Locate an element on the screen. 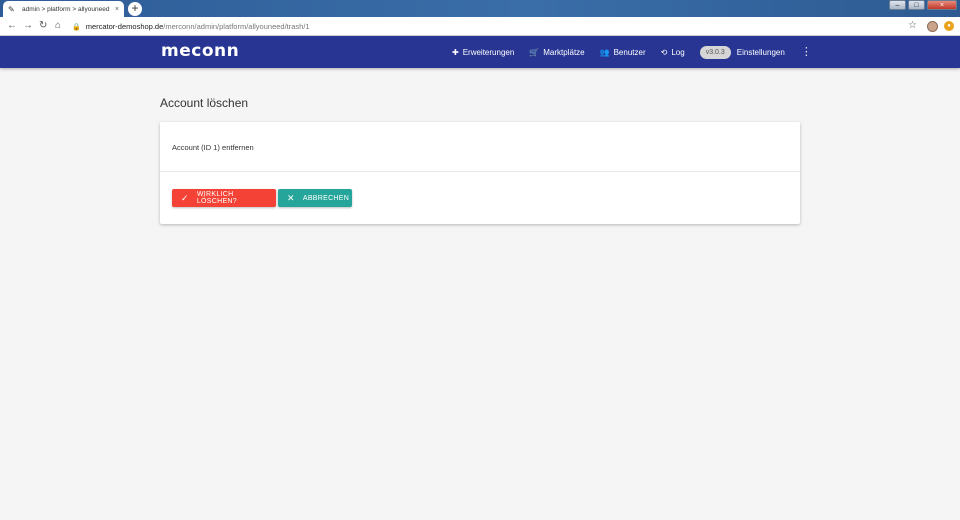  url-host: mercator-demoshop.de is located at coordinates (124, 26).